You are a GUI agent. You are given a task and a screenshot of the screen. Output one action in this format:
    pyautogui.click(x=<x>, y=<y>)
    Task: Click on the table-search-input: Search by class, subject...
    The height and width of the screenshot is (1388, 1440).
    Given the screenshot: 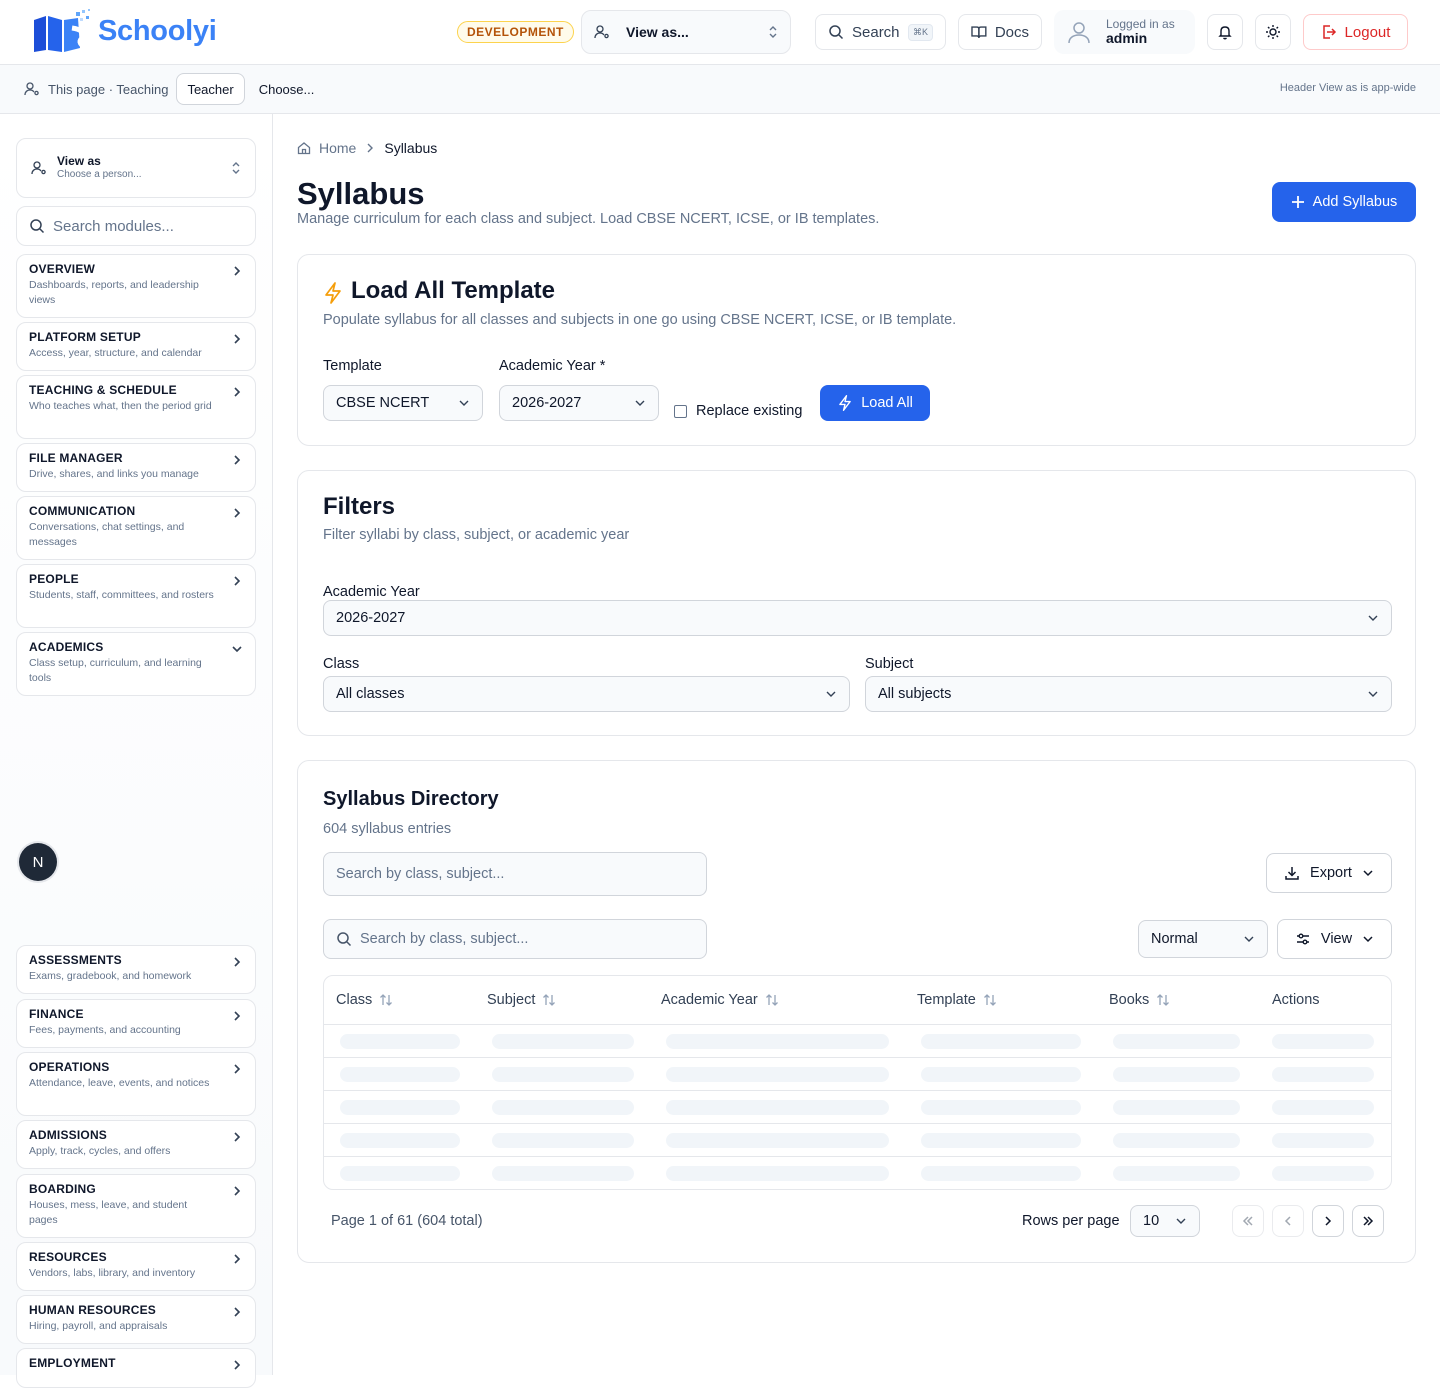 What is the action you would take?
    pyautogui.click(x=515, y=939)
    